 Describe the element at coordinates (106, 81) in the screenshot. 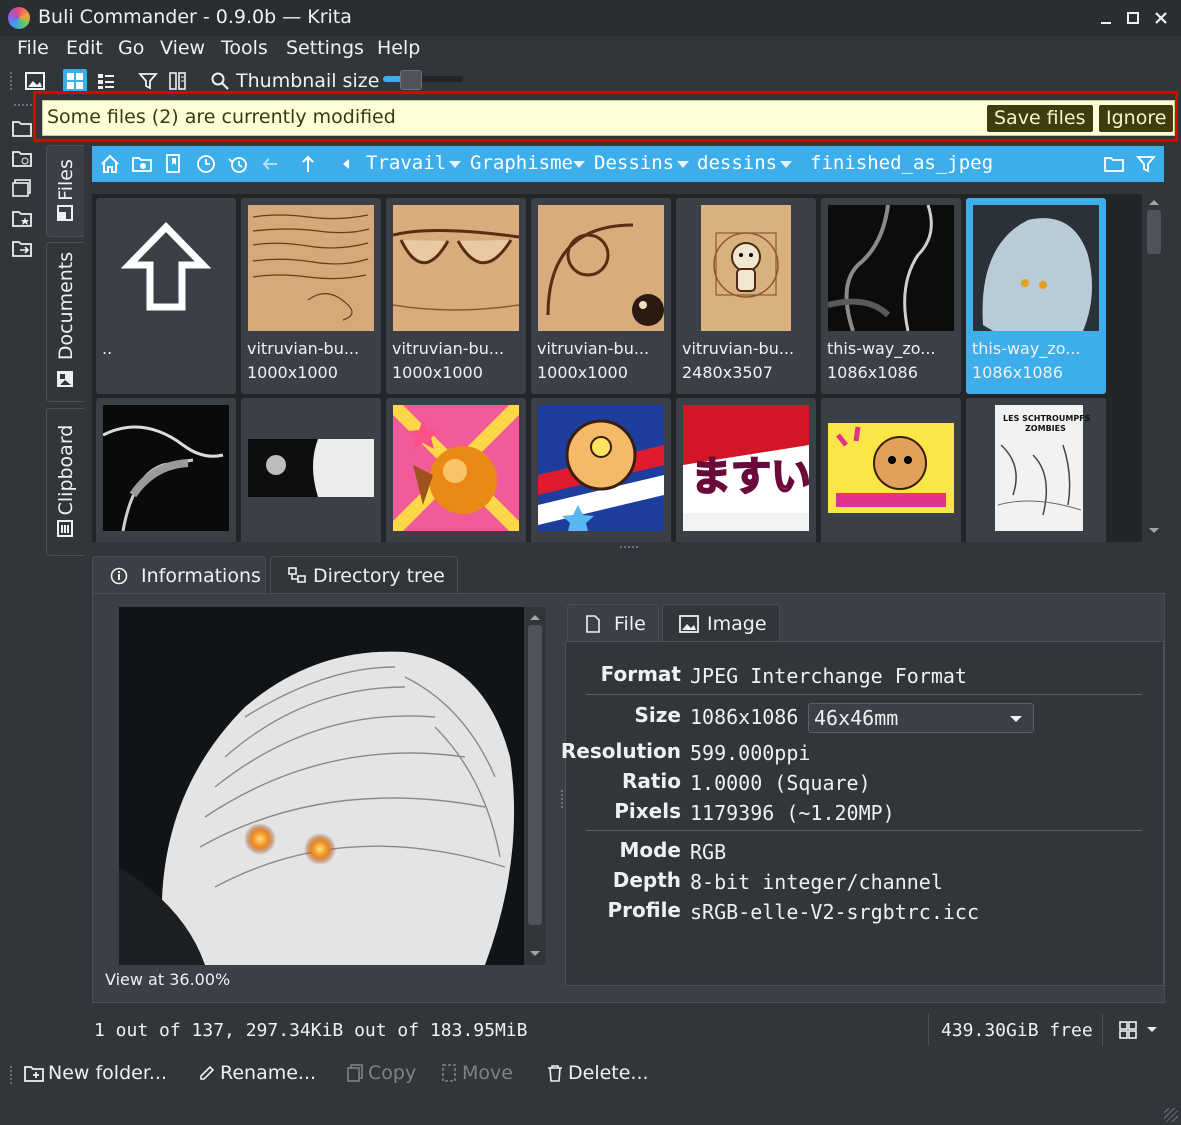

I see `list-view-icon` at that location.